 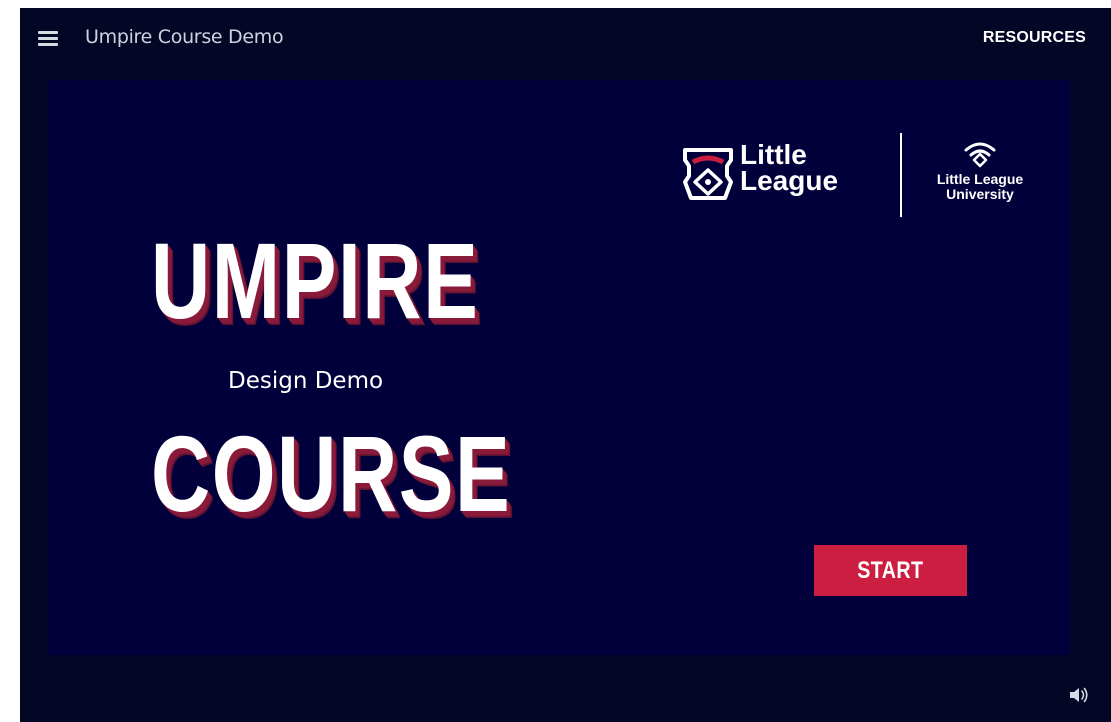 I want to click on top-bar: Umpire Course Demo RESOURCES, so click(x=565, y=38).